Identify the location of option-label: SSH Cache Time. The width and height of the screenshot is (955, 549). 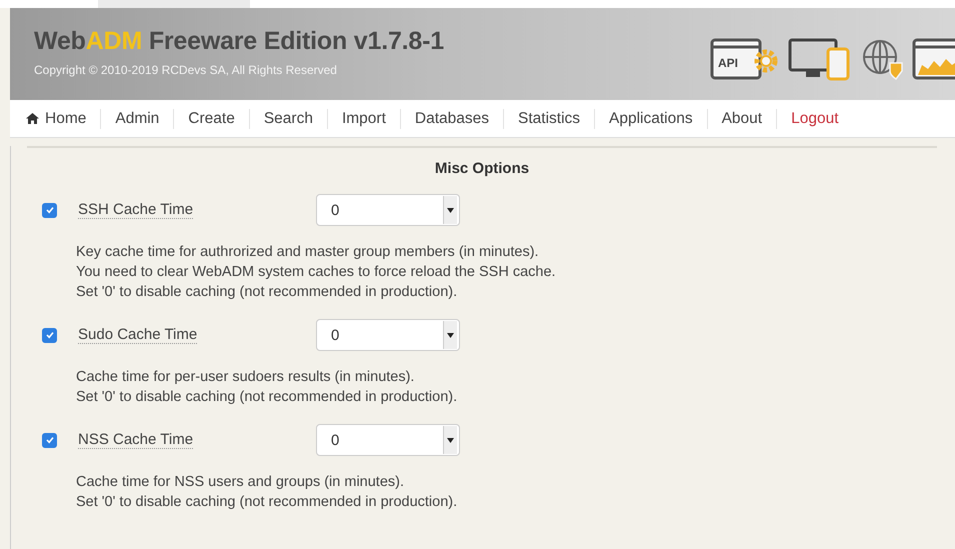
(136, 210).